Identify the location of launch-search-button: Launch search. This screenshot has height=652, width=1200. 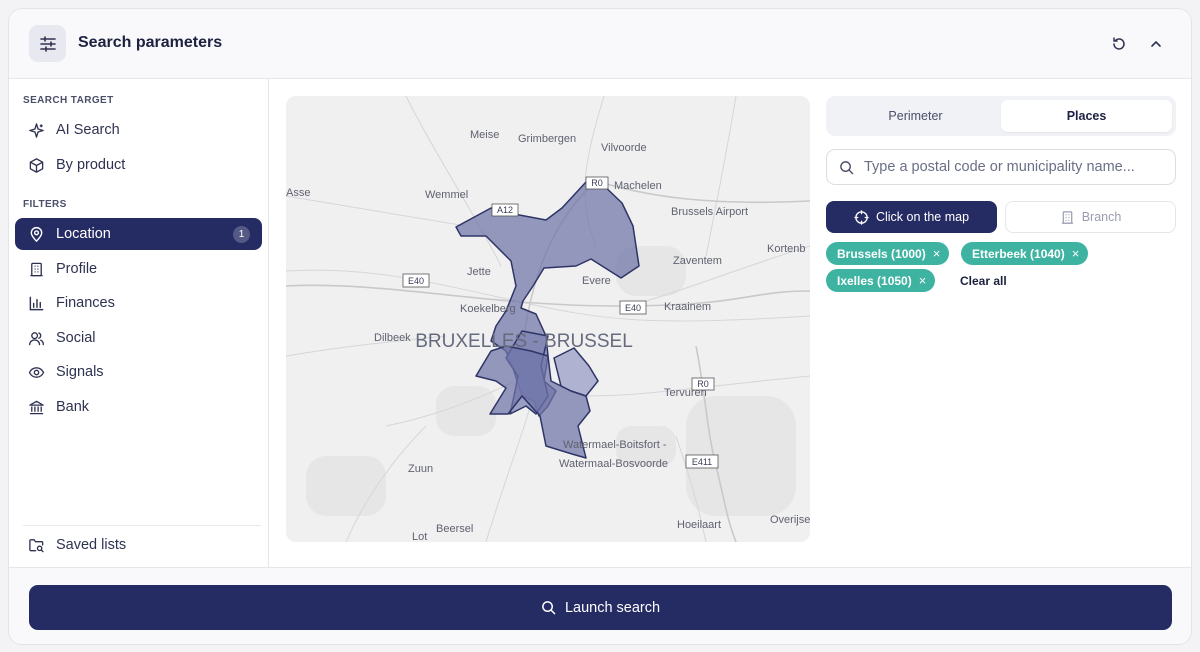
(600, 607).